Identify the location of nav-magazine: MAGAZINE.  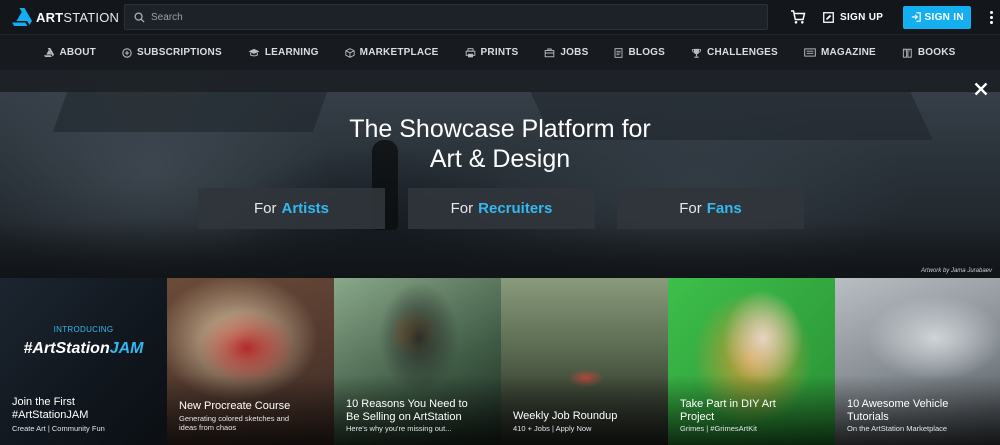
(840, 52).